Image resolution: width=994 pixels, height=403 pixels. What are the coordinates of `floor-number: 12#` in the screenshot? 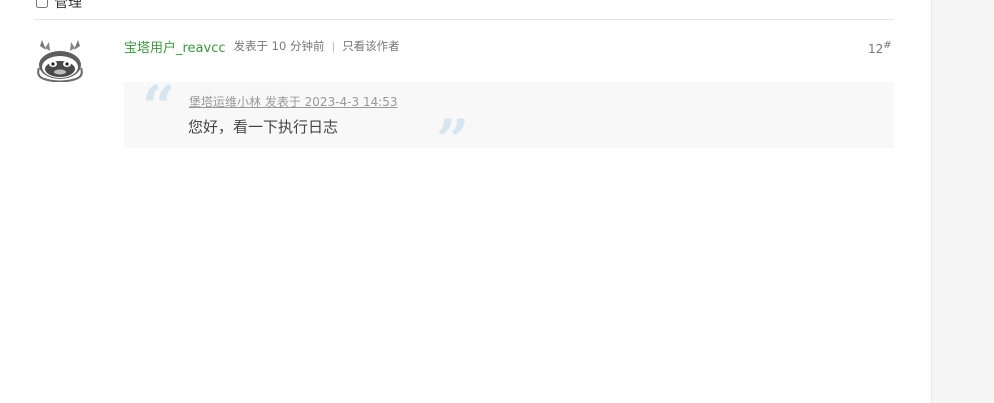 It's located at (880, 48).